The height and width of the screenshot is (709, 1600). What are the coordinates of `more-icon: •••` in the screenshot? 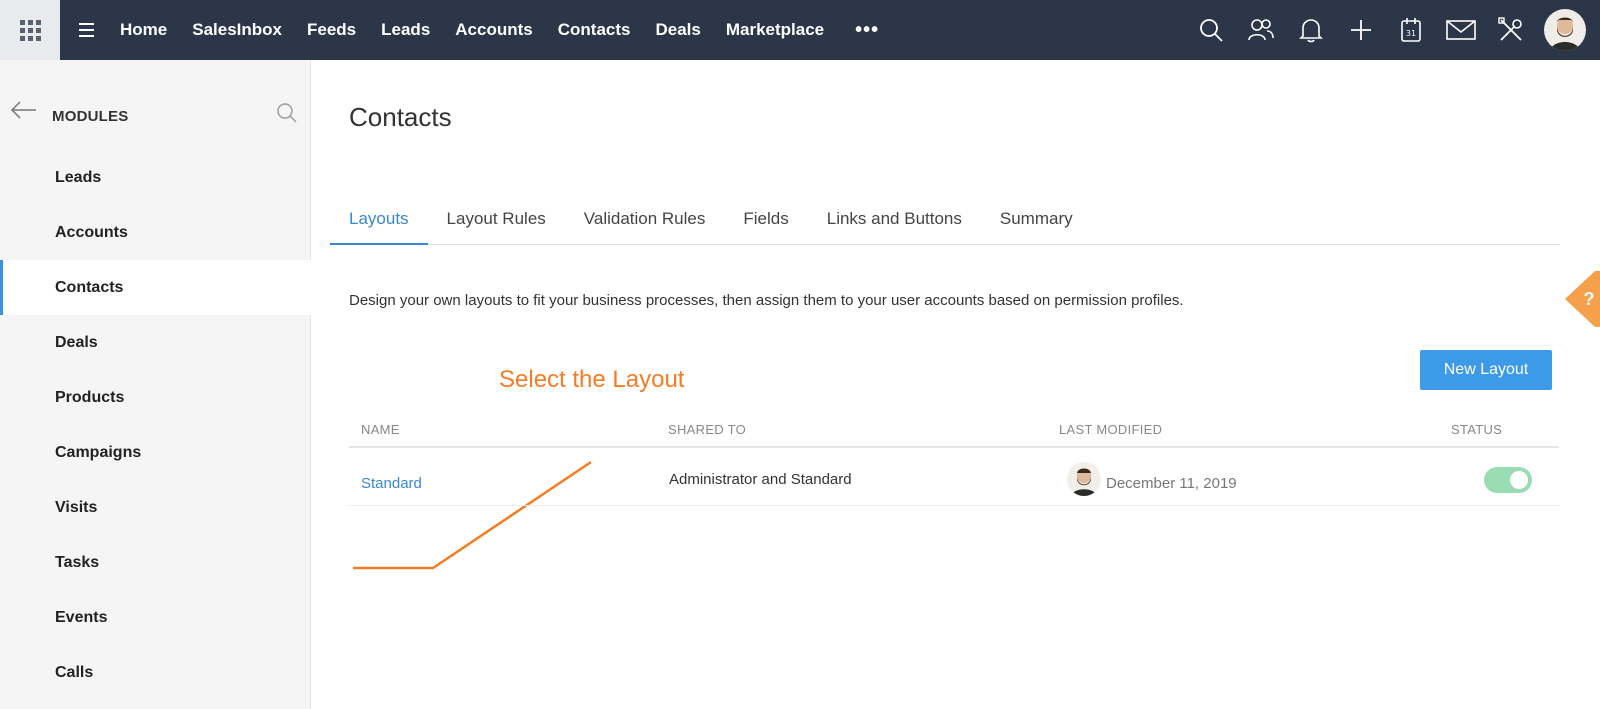 It's located at (867, 30).